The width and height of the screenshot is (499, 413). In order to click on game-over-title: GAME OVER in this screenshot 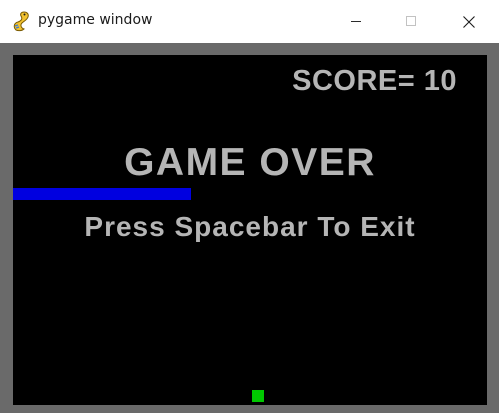, I will do `click(250, 162)`.